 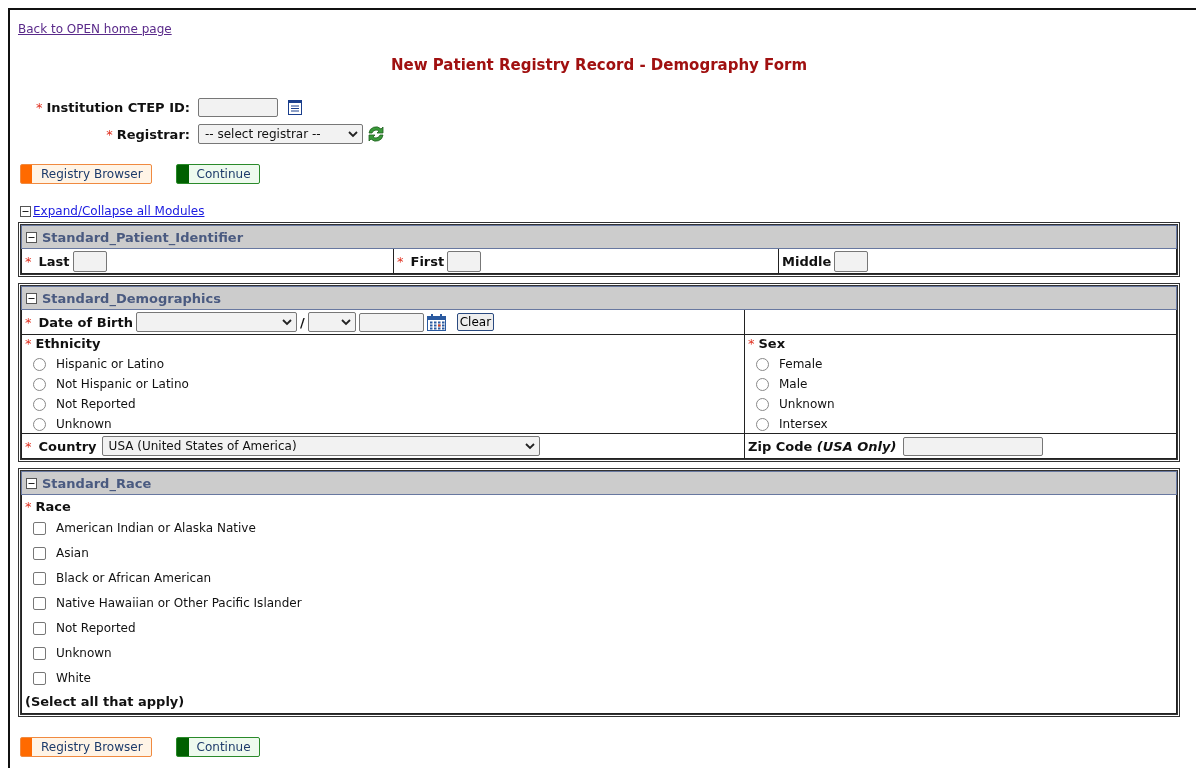 What do you see at coordinates (110, 364) in the screenshot?
I see `option-label: Hispanic or Latino` at bounding box center [110, 364].